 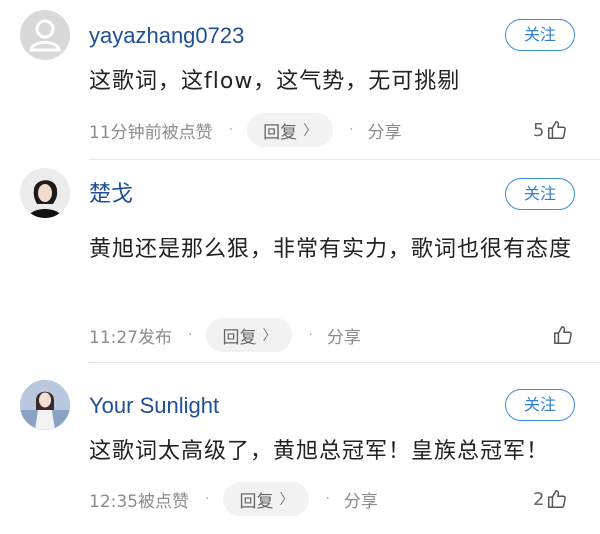 I want to click on username: yayazhang0723, so click(x=166, y=36).